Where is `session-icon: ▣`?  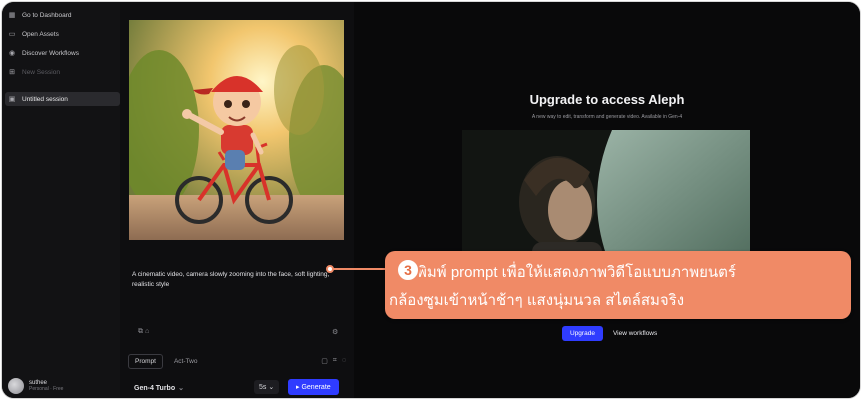
session-icon: ▣ is located at coordinates (12, 99).